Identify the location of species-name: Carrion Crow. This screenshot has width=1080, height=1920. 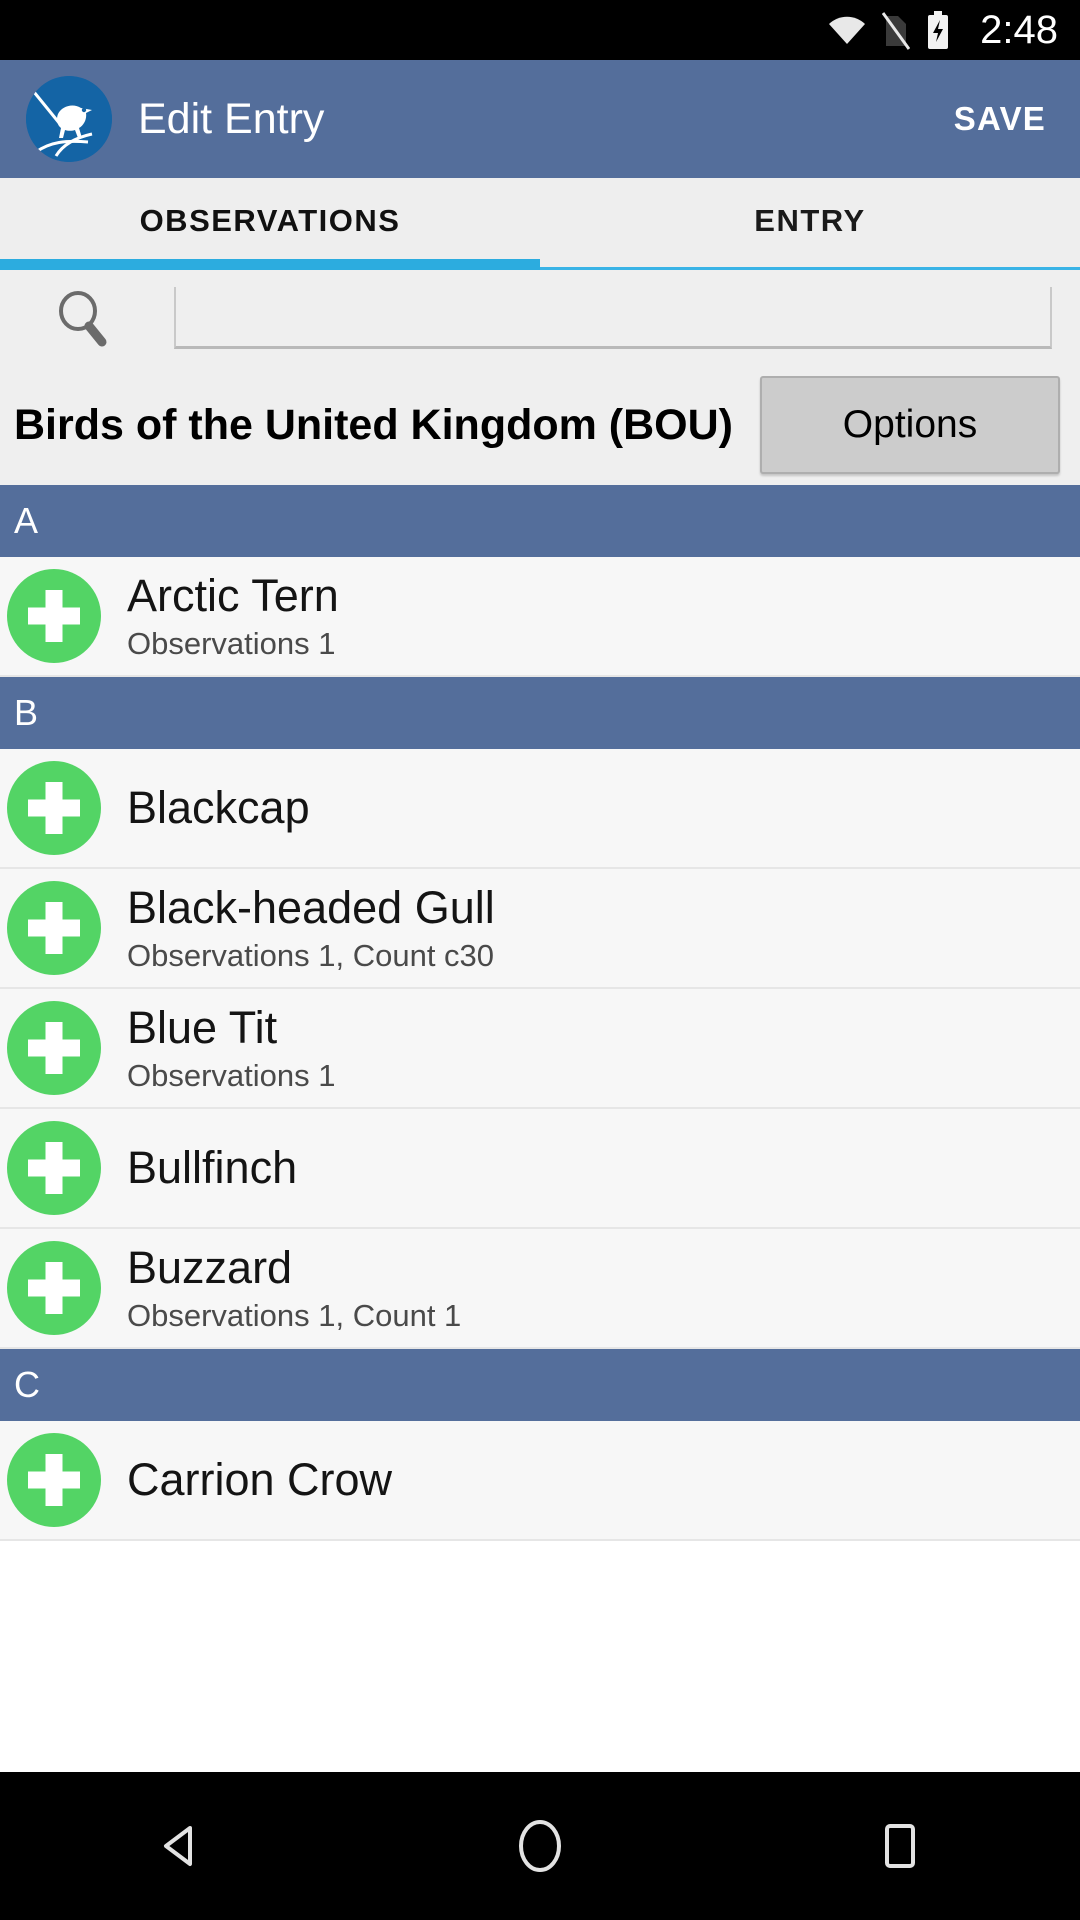
(260, 1479).